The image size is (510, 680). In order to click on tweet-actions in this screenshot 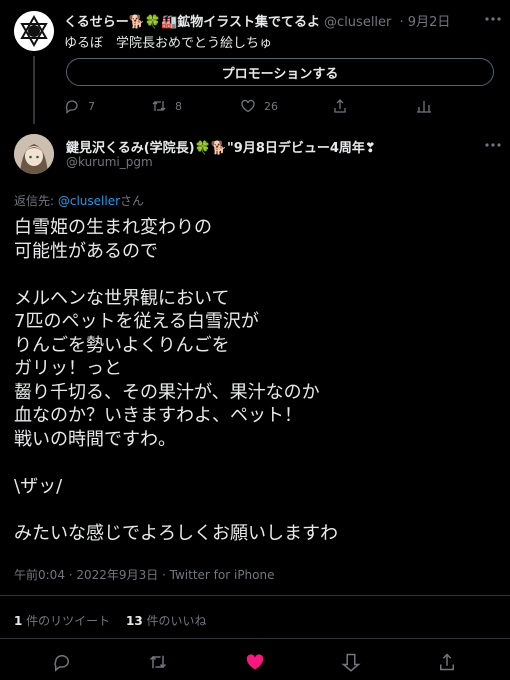, I will do `click(255, 662)`.